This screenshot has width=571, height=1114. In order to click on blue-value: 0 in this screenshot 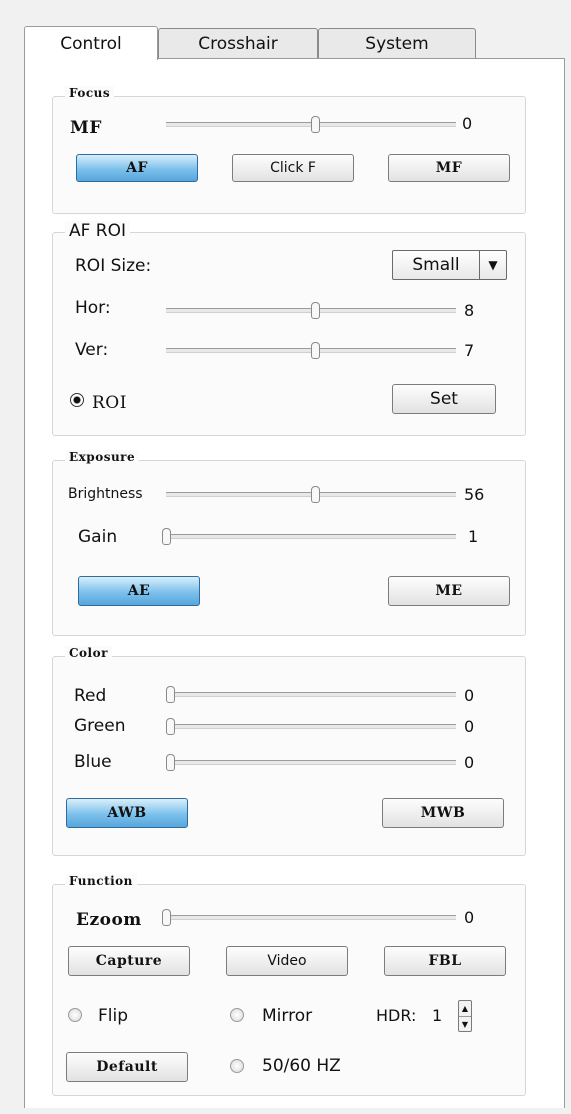, I will do `click(469, 762)`.